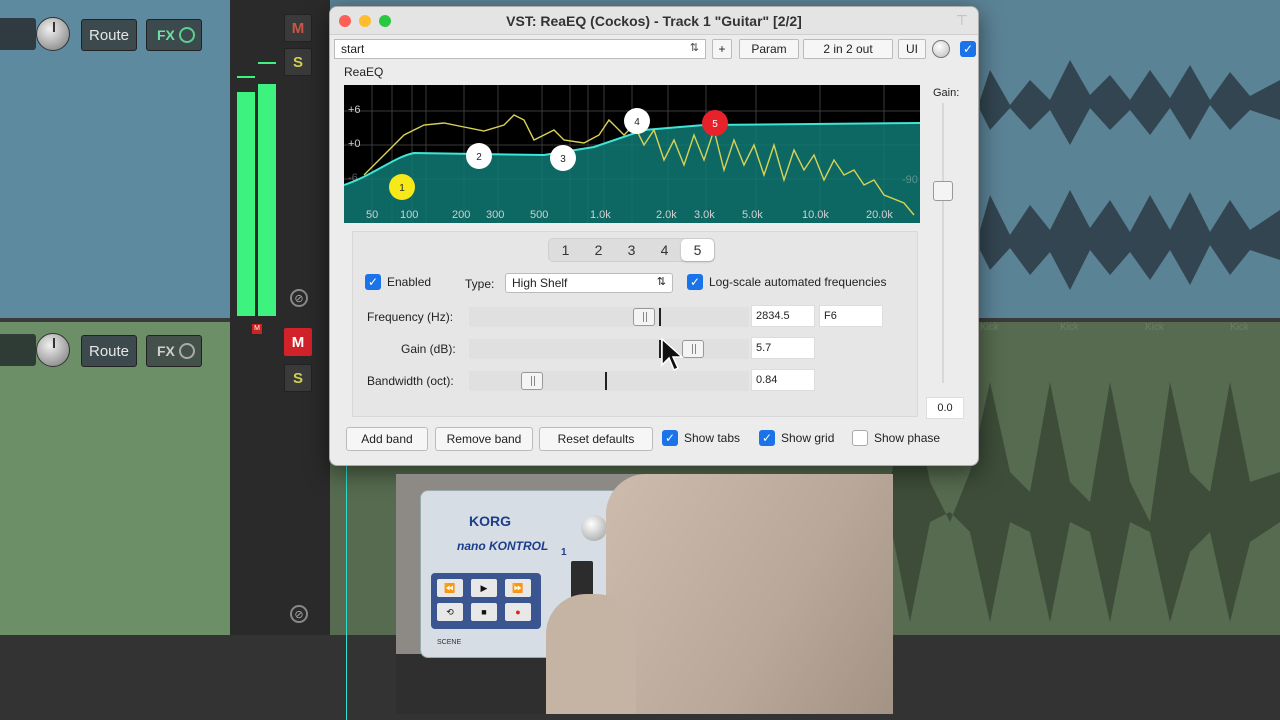  I want to click on play-icon: ▶, so click(484, 588).